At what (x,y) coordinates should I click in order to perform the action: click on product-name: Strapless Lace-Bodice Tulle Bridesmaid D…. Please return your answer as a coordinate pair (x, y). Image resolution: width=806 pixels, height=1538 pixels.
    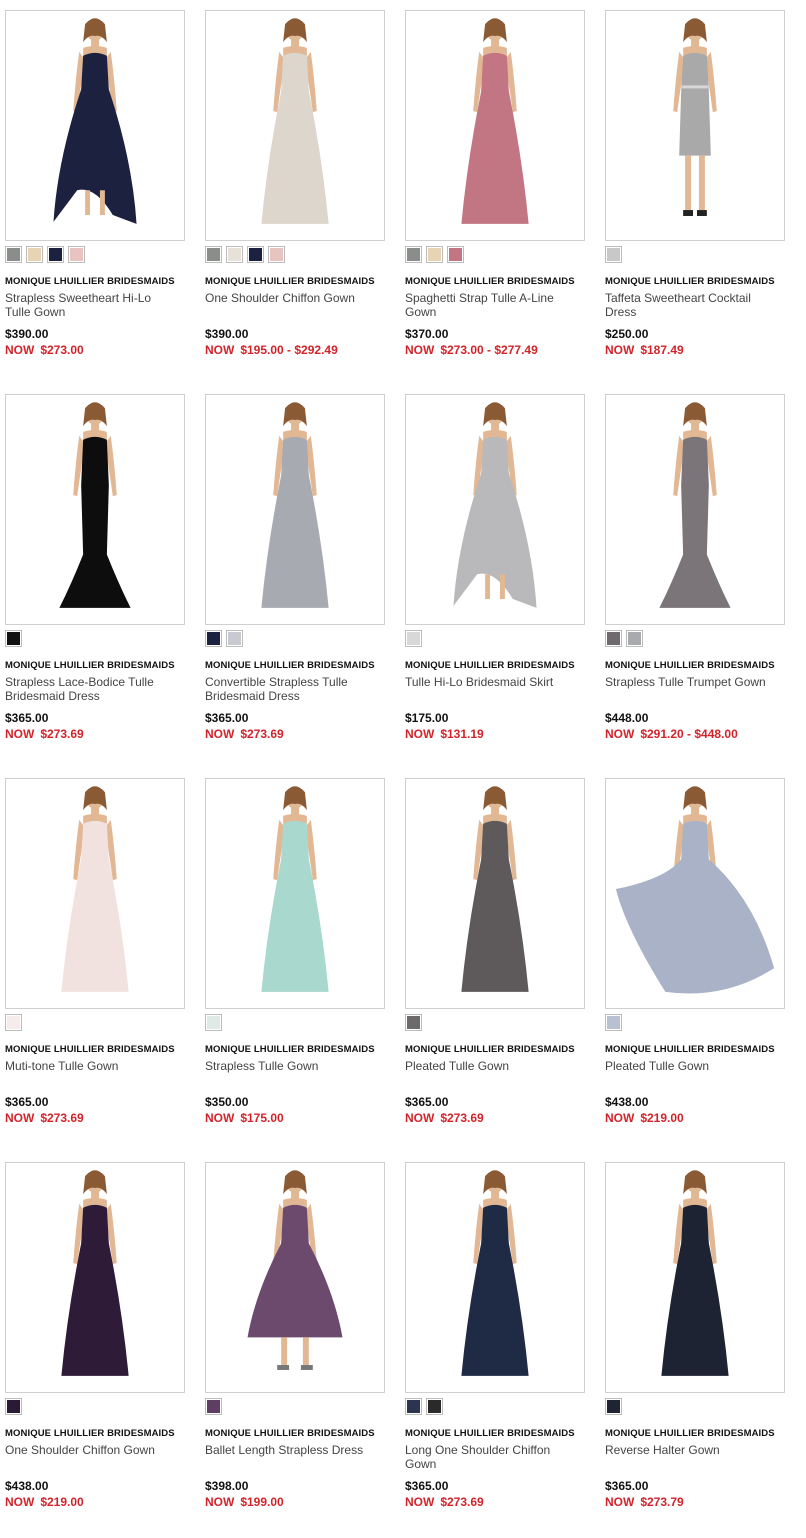
    Looking at the image, I should click on (87, 689).